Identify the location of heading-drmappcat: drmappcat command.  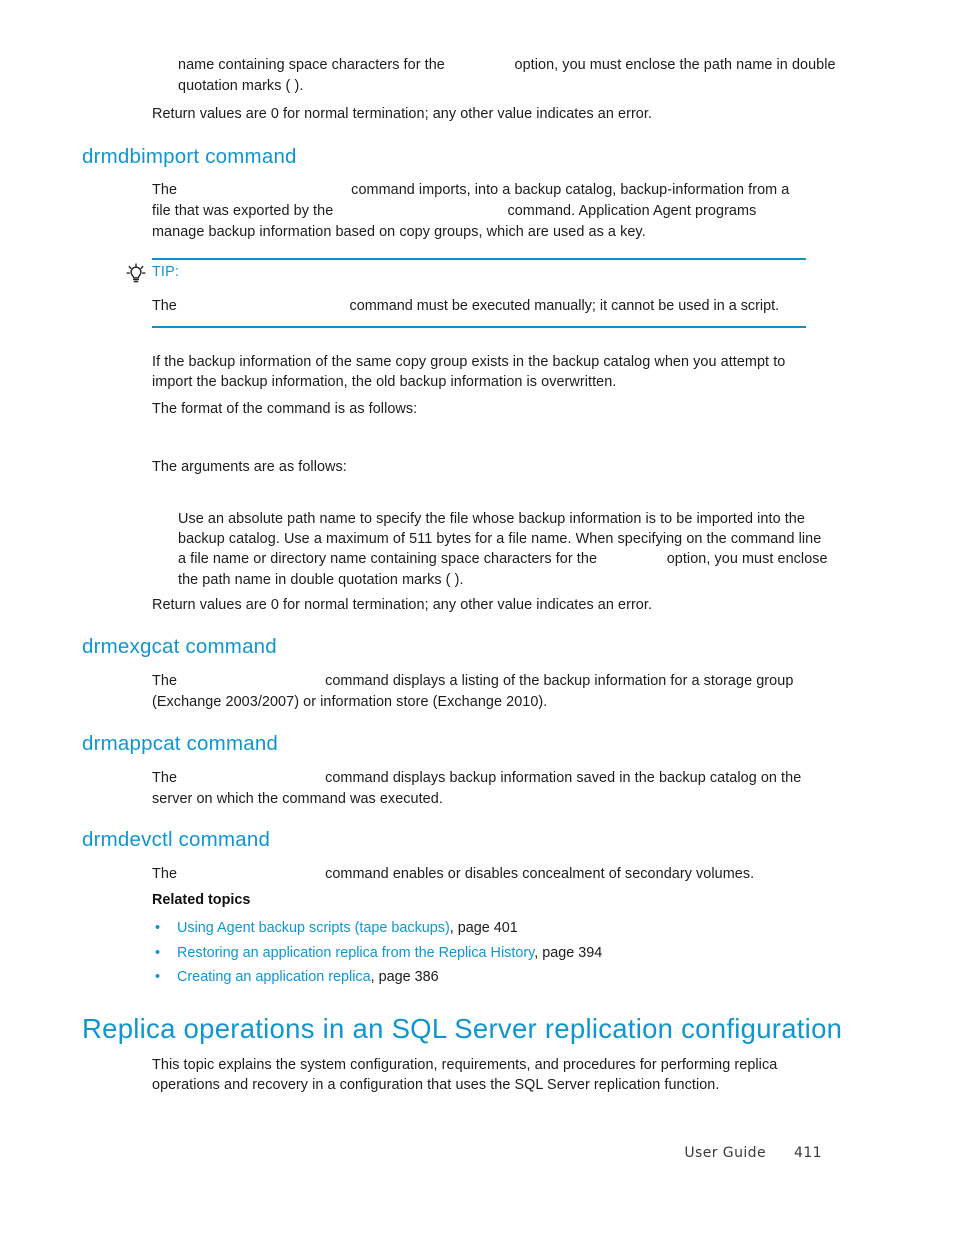
(180, 743).